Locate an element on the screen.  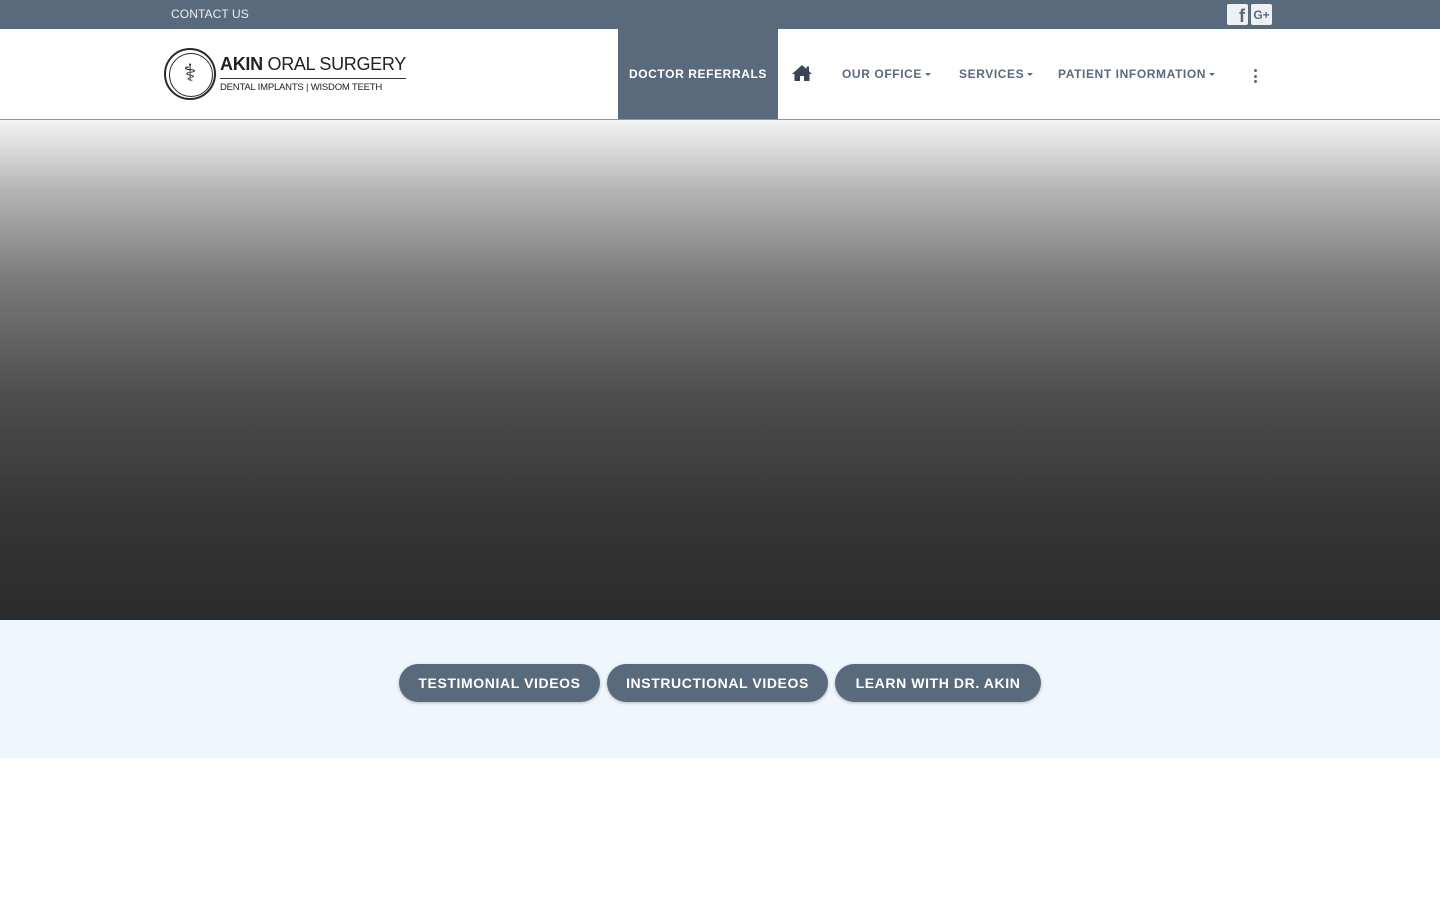
nav-services: SERVICES is located at coordinates (996, 74).